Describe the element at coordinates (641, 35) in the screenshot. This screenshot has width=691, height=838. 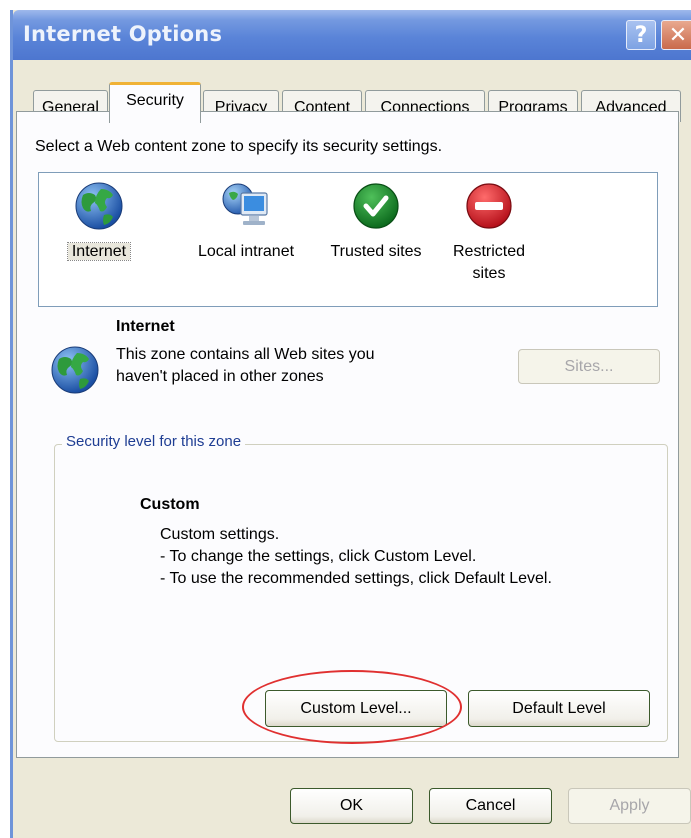
I see `help-button: ?` at that location.